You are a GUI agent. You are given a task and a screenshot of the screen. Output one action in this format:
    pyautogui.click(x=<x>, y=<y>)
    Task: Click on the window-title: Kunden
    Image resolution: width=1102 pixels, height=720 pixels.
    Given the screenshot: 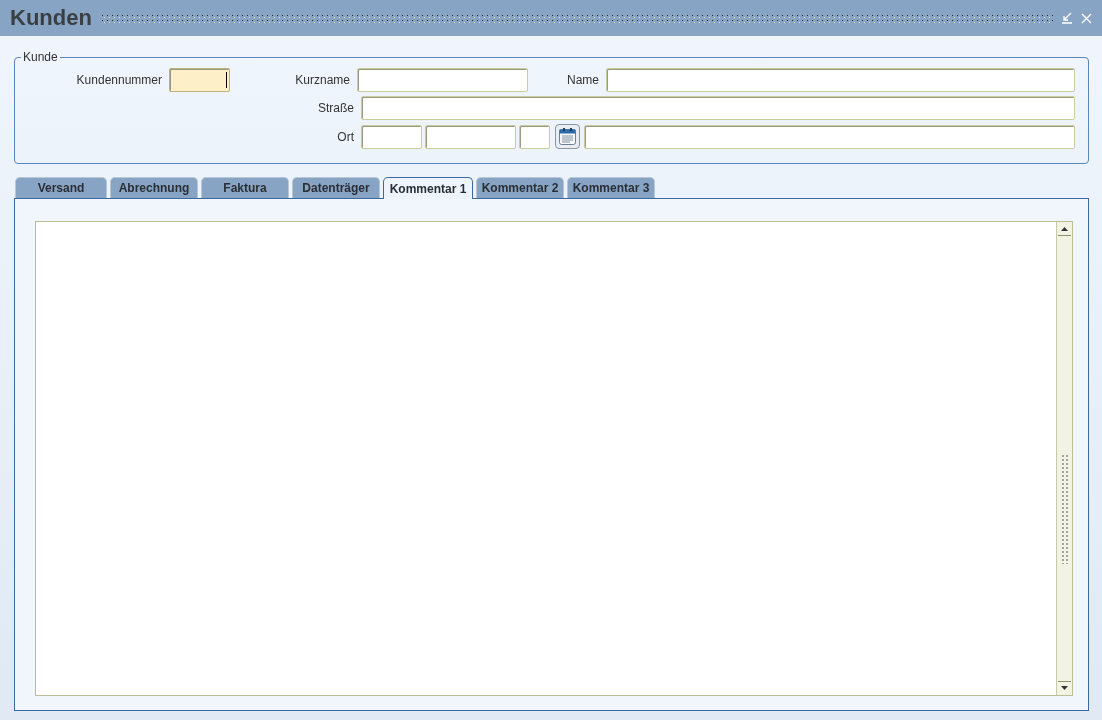 What is the action you would take?
    pyautogui.click(x=51, y=18)
    